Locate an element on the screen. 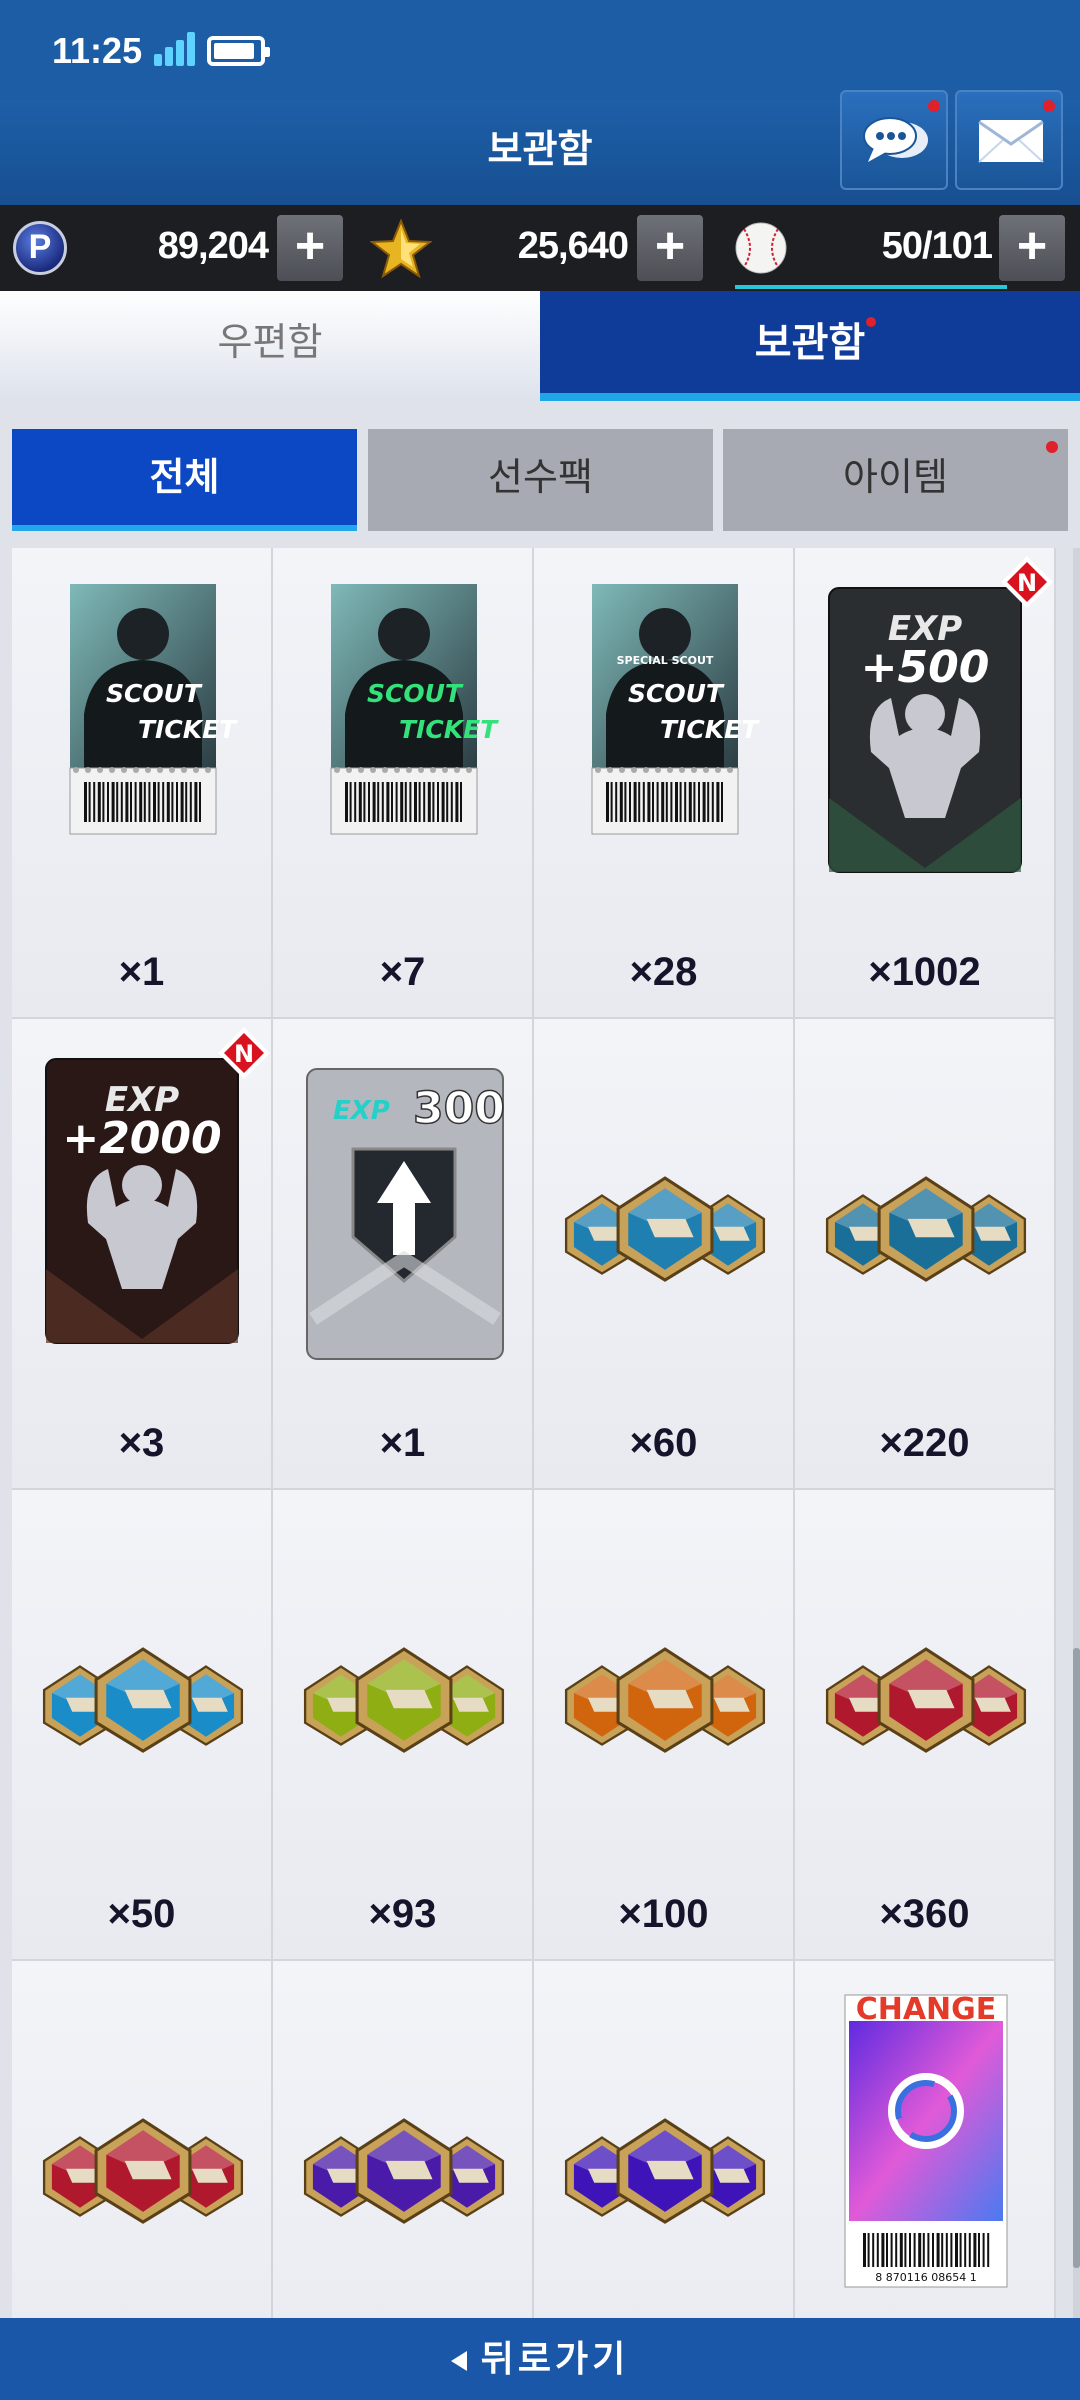 The image size is (1080, 2400). main-tabs: 우편함 보관함 is located at coordinates (540, 346).